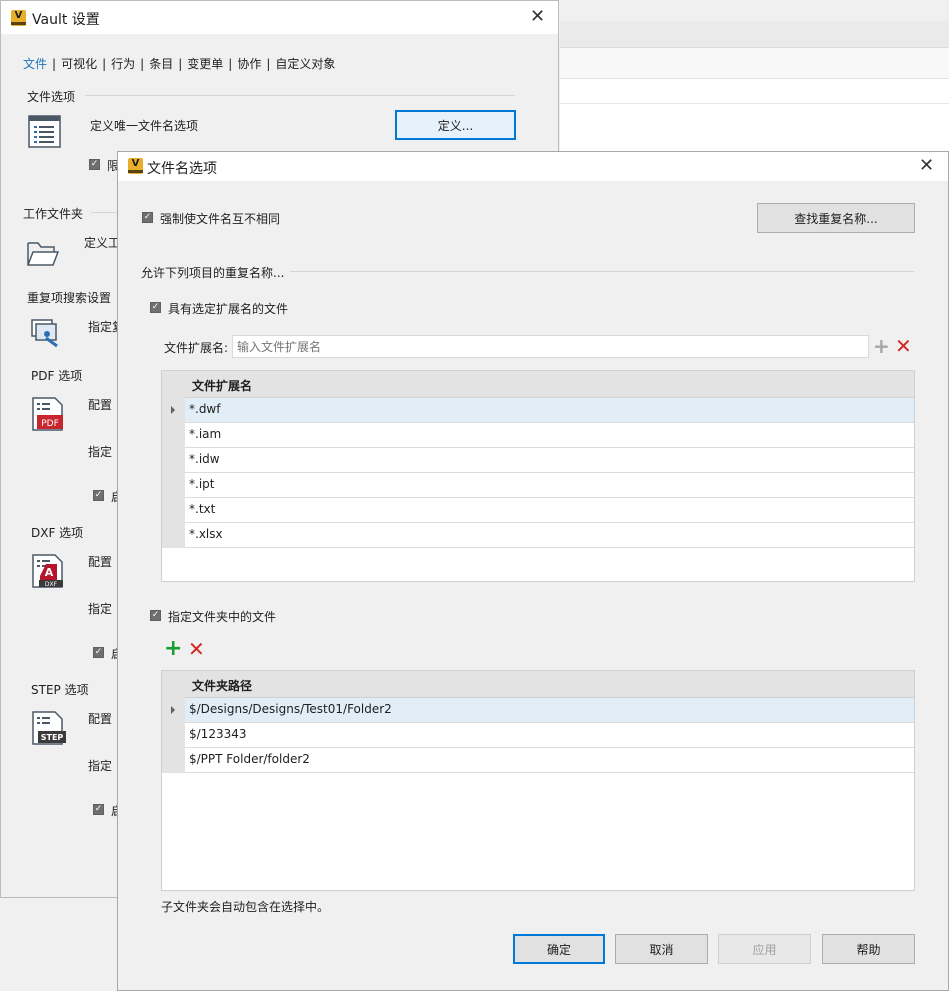  What do you see at coordinates (100, 562) in the screenshot?
I see `dxf-row-configure: 配置` at bounding box center [100, 562].